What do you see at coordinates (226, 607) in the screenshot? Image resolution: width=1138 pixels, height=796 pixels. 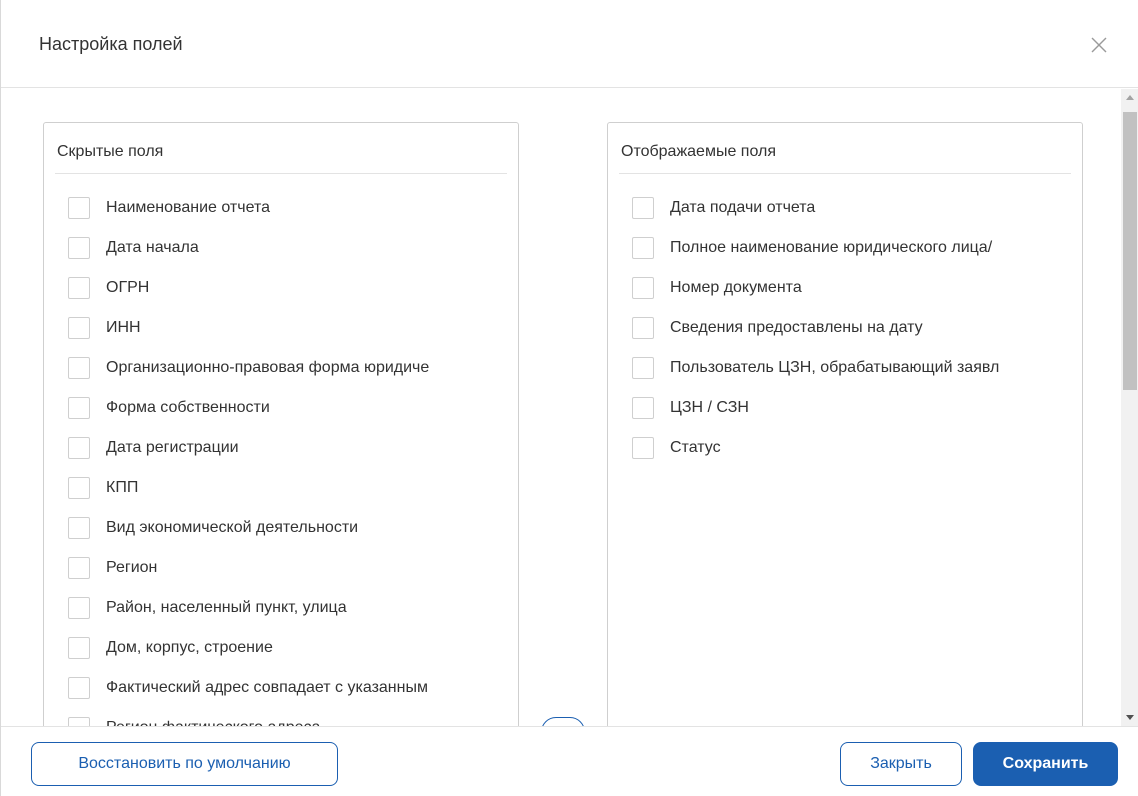 I see `field-label: Район, населенный пункт, улица` at bounding box center [226, 607].